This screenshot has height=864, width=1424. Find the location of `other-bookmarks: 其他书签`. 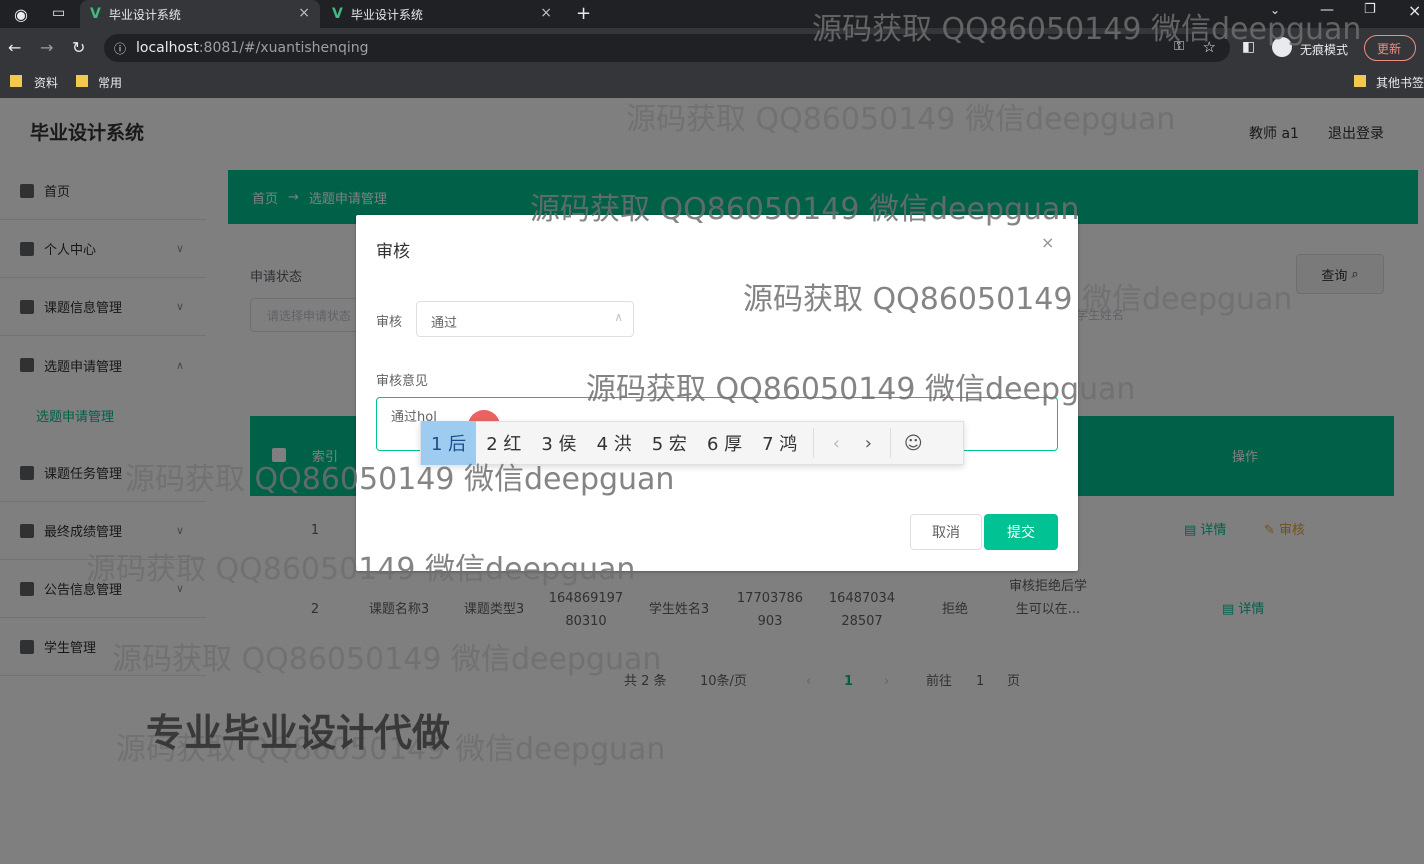

other-bookmarks: 其他书签 is located at coordinates (1400, 82).